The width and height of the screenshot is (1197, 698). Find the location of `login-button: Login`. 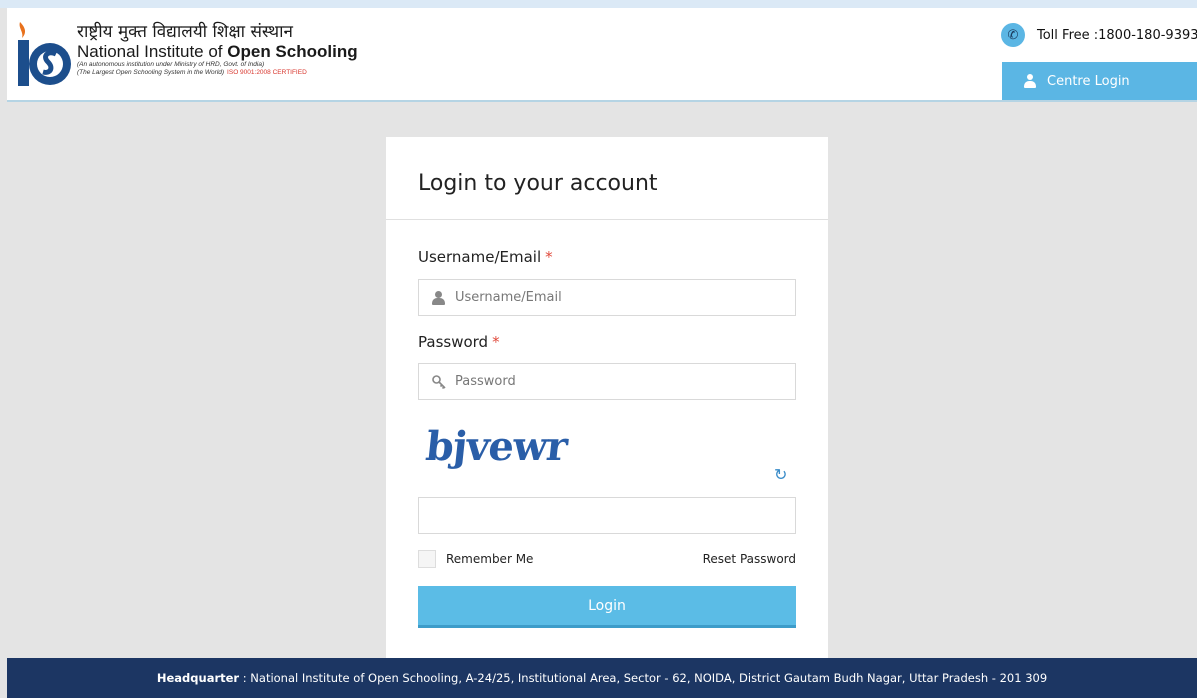

login-button: Login is located at coordinates (607, 607).